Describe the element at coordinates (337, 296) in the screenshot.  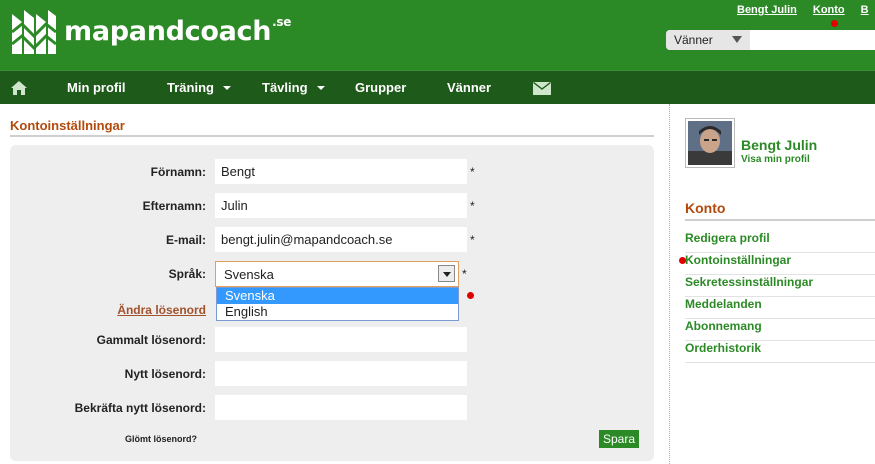
I see `language-option-svenska: Svenska` at that location.